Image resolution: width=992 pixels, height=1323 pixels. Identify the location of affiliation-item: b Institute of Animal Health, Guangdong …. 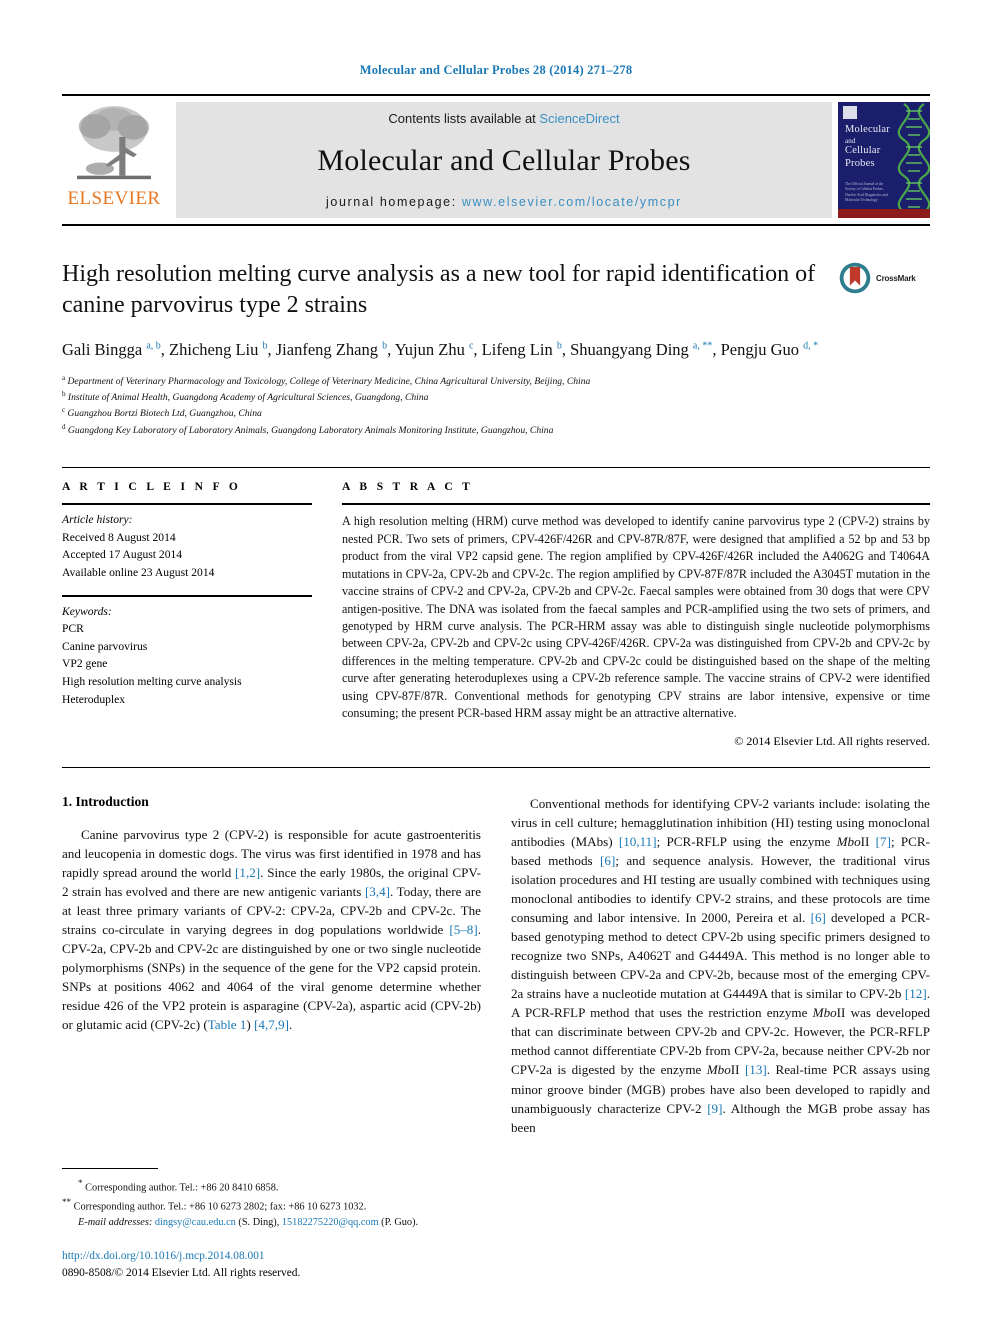
(245, 397).